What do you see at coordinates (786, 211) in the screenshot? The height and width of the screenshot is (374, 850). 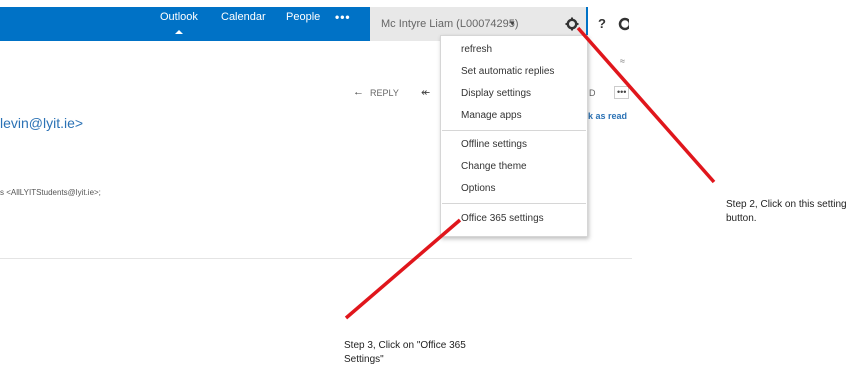 I see `annotation-step2: Step 2, Click on this setting button.` at bounding box center [786, 211].